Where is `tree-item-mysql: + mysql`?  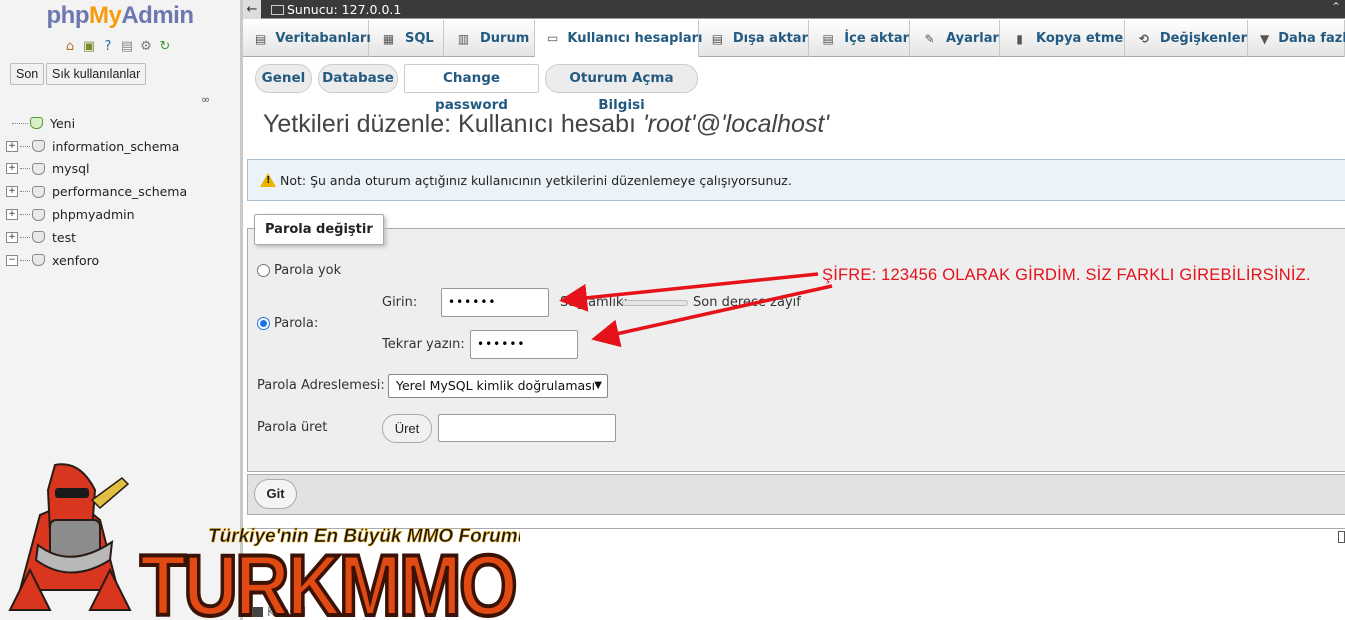
tree-item-mysql: + mysql is located at coordinates (96, 169).